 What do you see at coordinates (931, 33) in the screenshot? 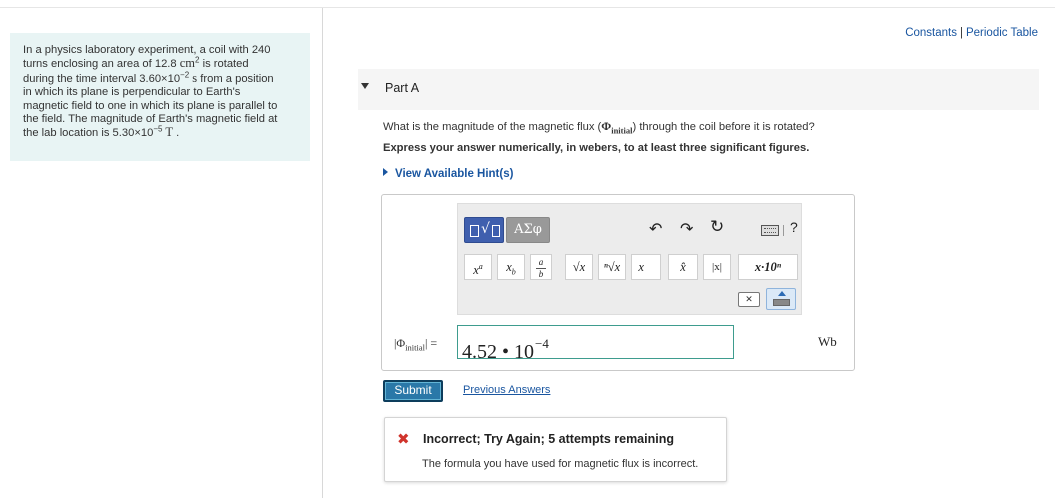
I see `constants-link: Constants` at bounding box center [931, 33].